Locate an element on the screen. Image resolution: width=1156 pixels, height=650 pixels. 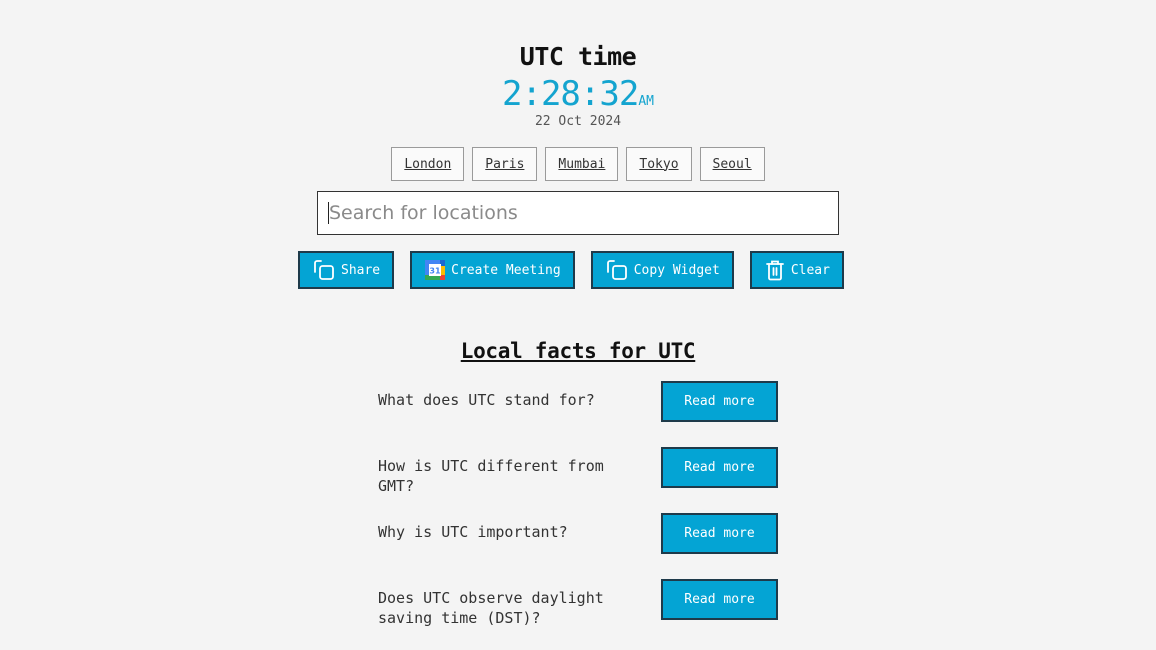
search-input is located at coordinates (578, 213).